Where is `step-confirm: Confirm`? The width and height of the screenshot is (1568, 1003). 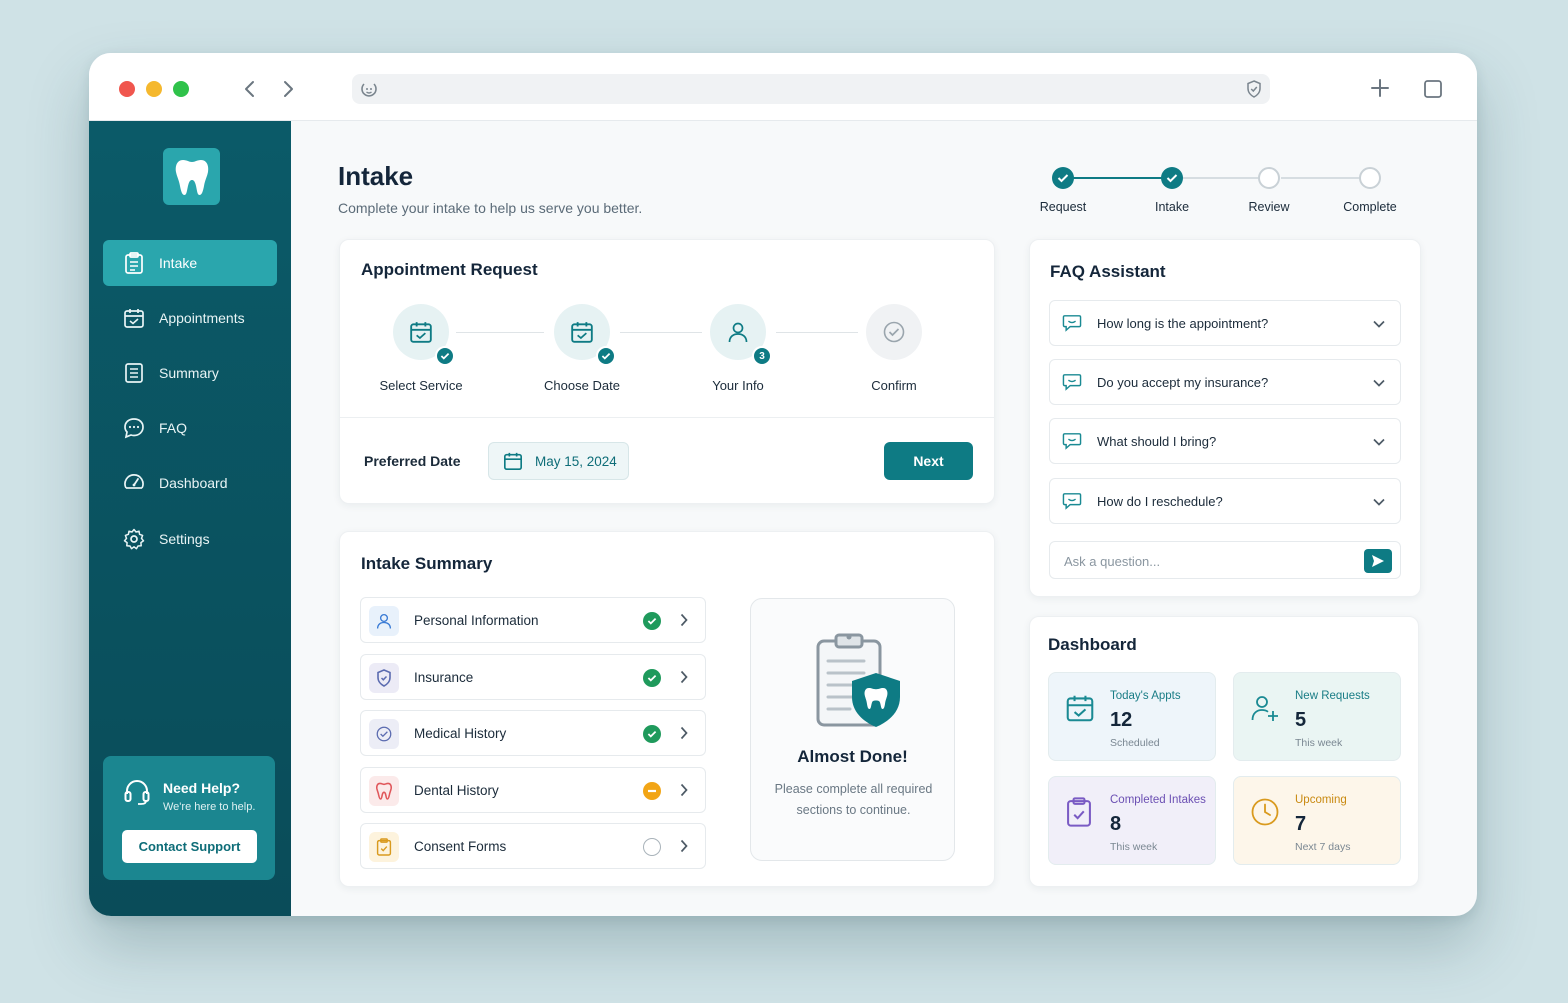 step-confirm: Confirm is located at coordinates (894, 348).